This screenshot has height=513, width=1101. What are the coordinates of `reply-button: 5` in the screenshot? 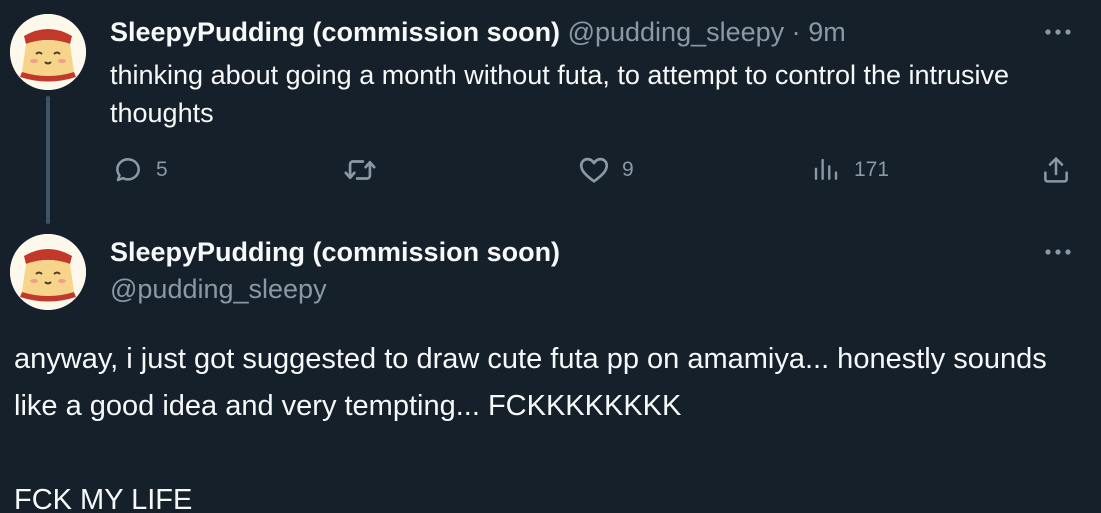 It's located at (139, 170).